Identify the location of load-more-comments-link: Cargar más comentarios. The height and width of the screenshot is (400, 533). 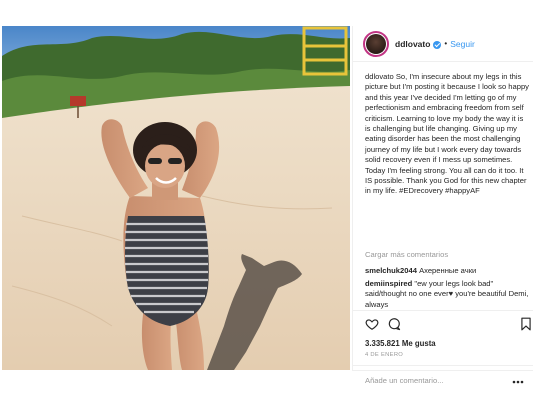
(406, 254).